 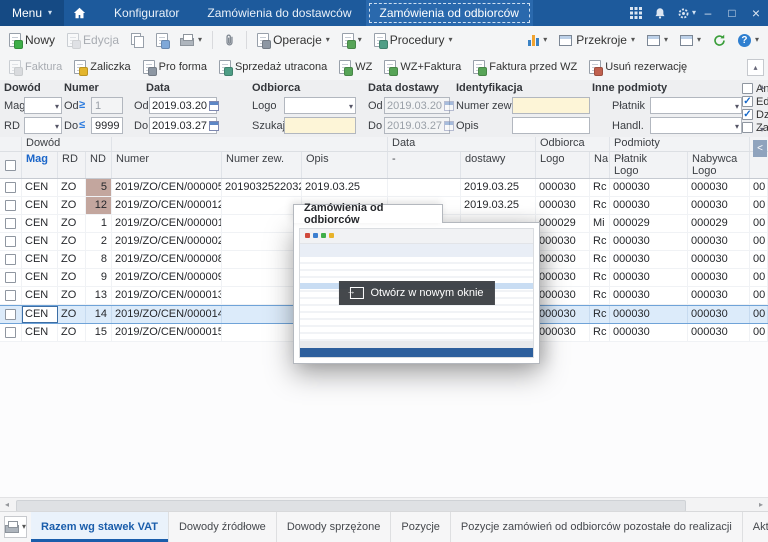 I want to click on duplicate-button, so click(x=162, y=40).